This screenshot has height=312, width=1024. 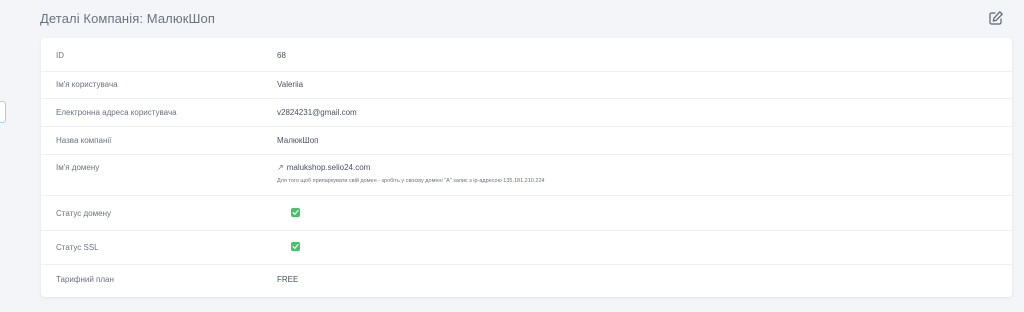 What do you see at coordinates (526, 85) in the screenshot?
I see `detail-row-username: Ім'я користувача Valeriia` at bounding box center [526, 85].